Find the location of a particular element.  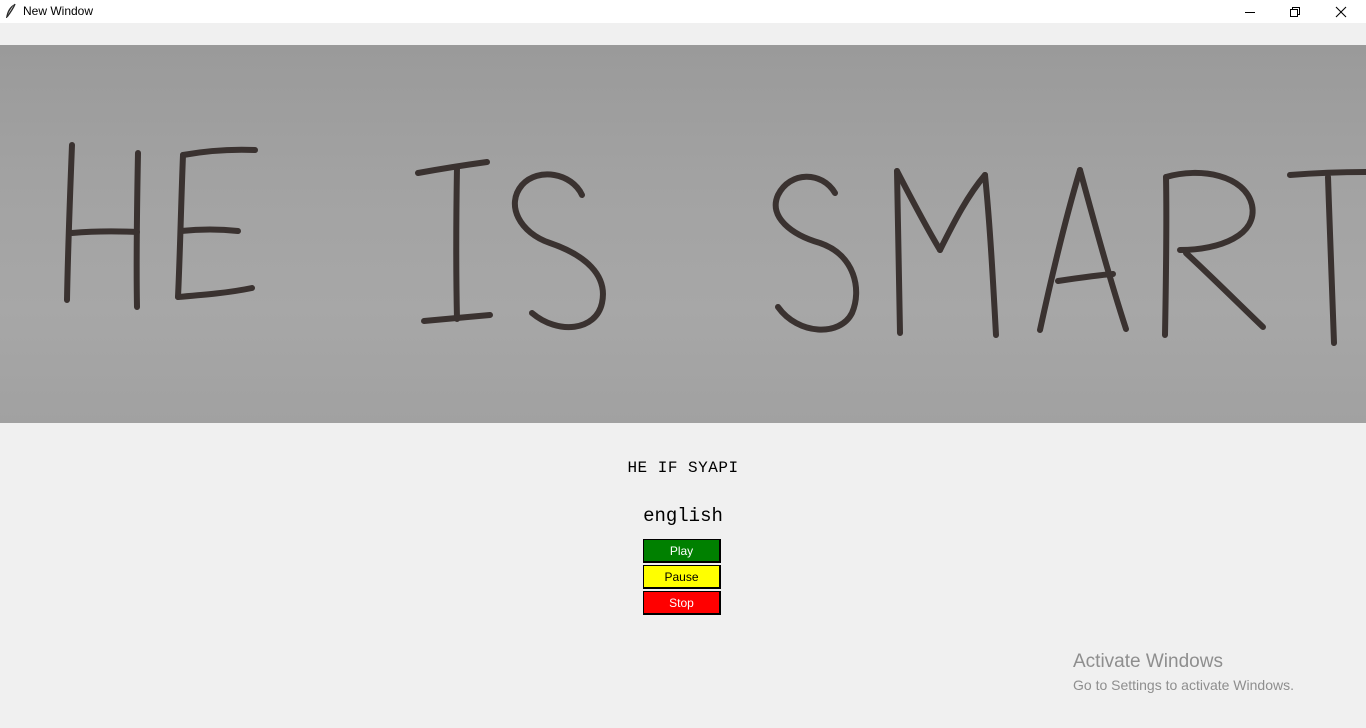

pause-button: Pause is located at coordinates (682, 577).